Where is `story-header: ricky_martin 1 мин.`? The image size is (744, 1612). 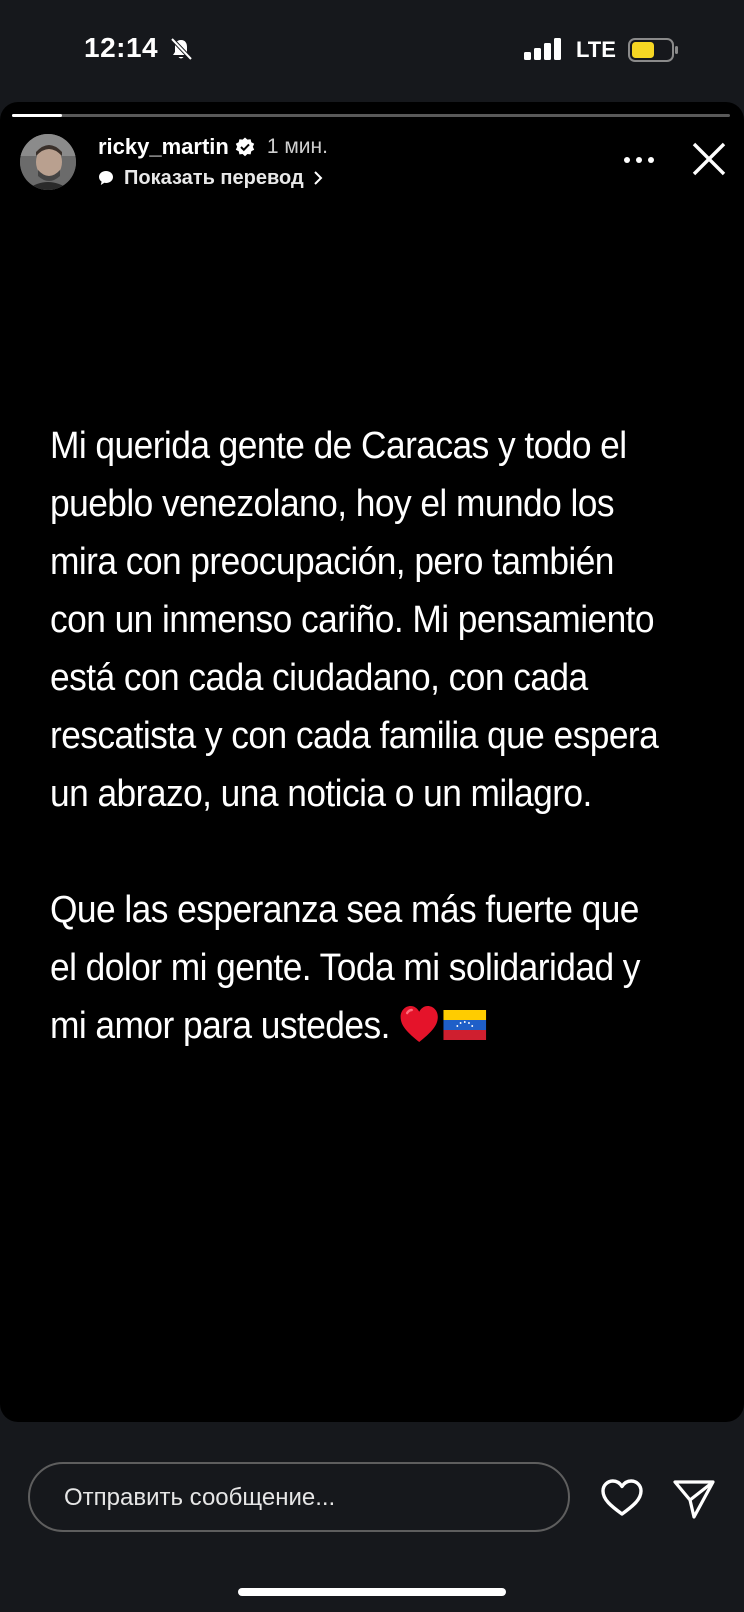
story-header: ricky_martin 1 мин. is located at coordinates (213, 147).